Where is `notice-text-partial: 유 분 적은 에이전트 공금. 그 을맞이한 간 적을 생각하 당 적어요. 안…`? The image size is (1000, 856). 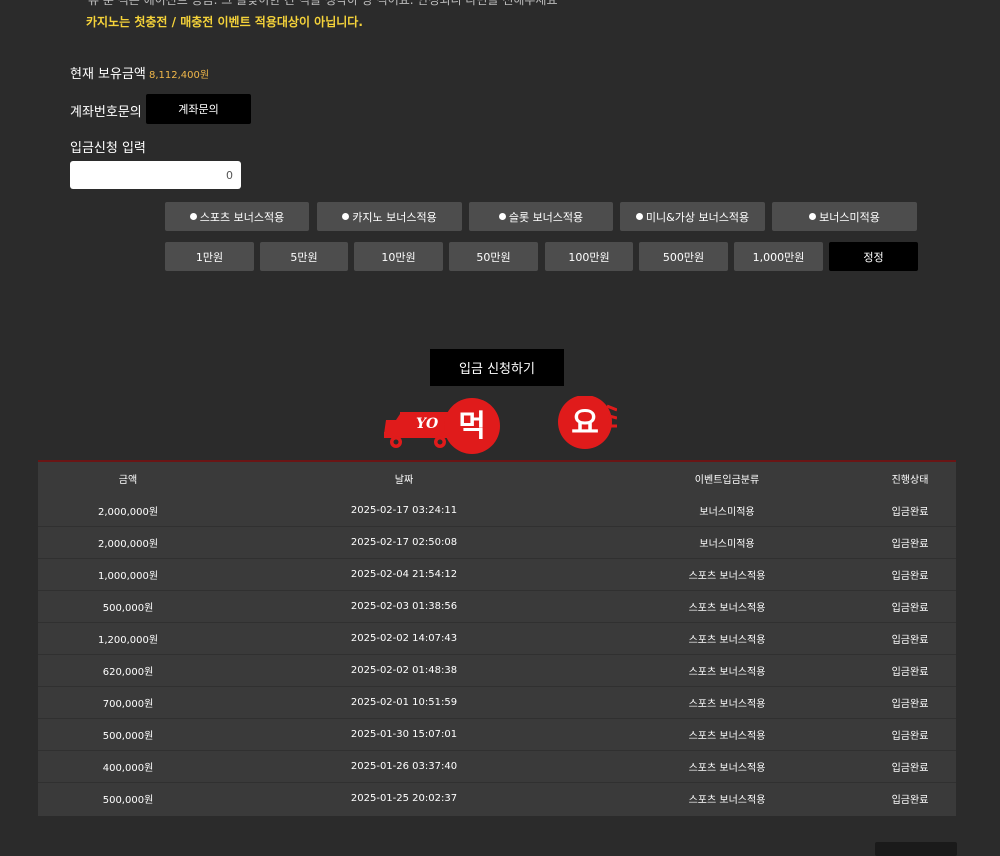 notice-text-partial: 유 분 적은 에이전트 공금. 그 을맞이한 간 적을 생각하 당 적어요. 안… is located at coordinates (323, 3).